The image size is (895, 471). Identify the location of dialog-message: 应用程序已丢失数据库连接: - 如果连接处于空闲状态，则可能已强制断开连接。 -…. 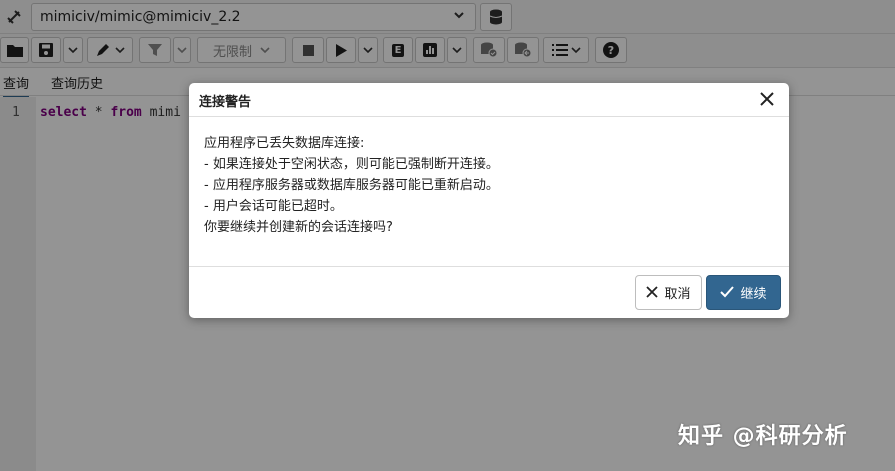
(489, 185).